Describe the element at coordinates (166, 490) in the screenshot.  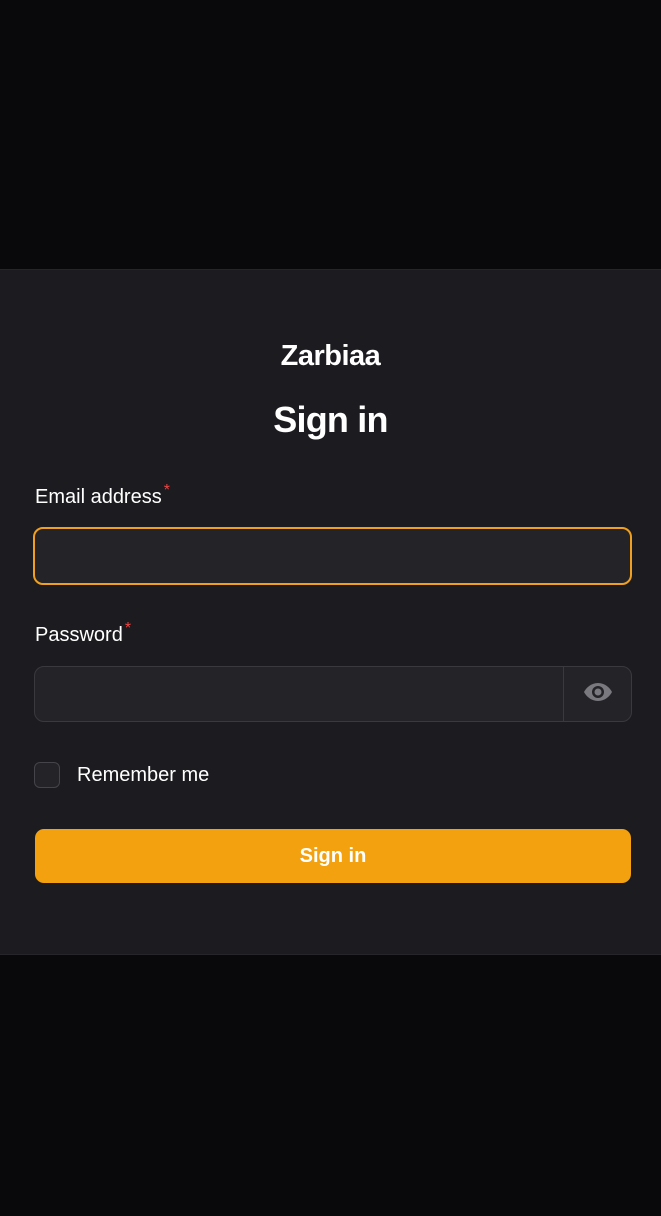
I see `email-required-mark: *` at that location.